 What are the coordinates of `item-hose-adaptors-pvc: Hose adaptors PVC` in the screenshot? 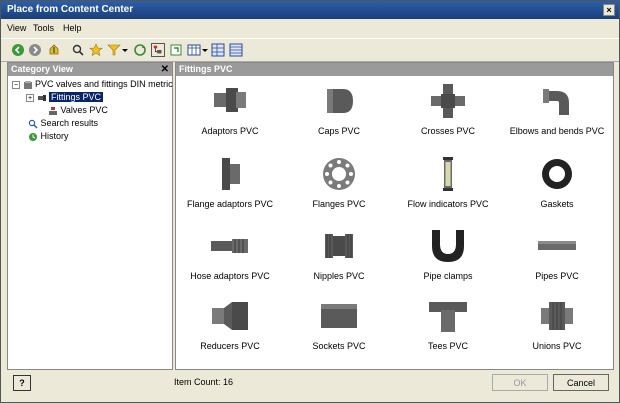 It's located at (230, 260).